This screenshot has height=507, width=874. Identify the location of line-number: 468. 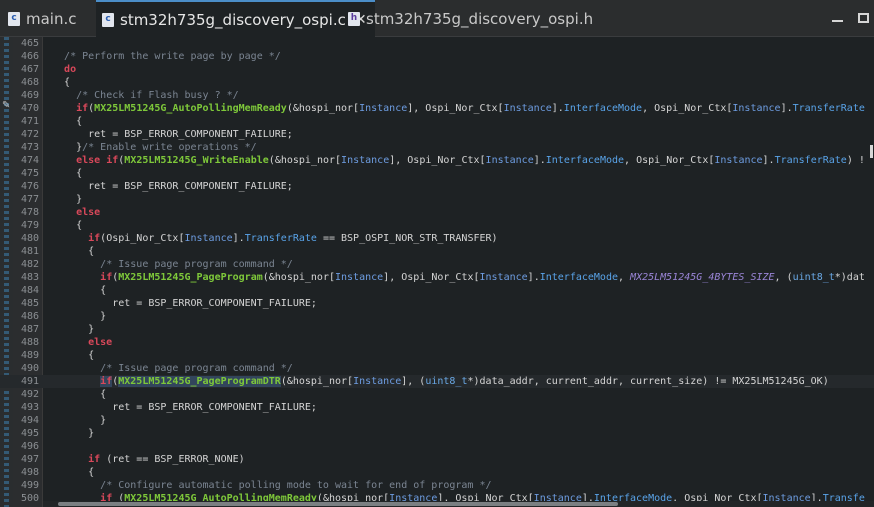
(29, 82).